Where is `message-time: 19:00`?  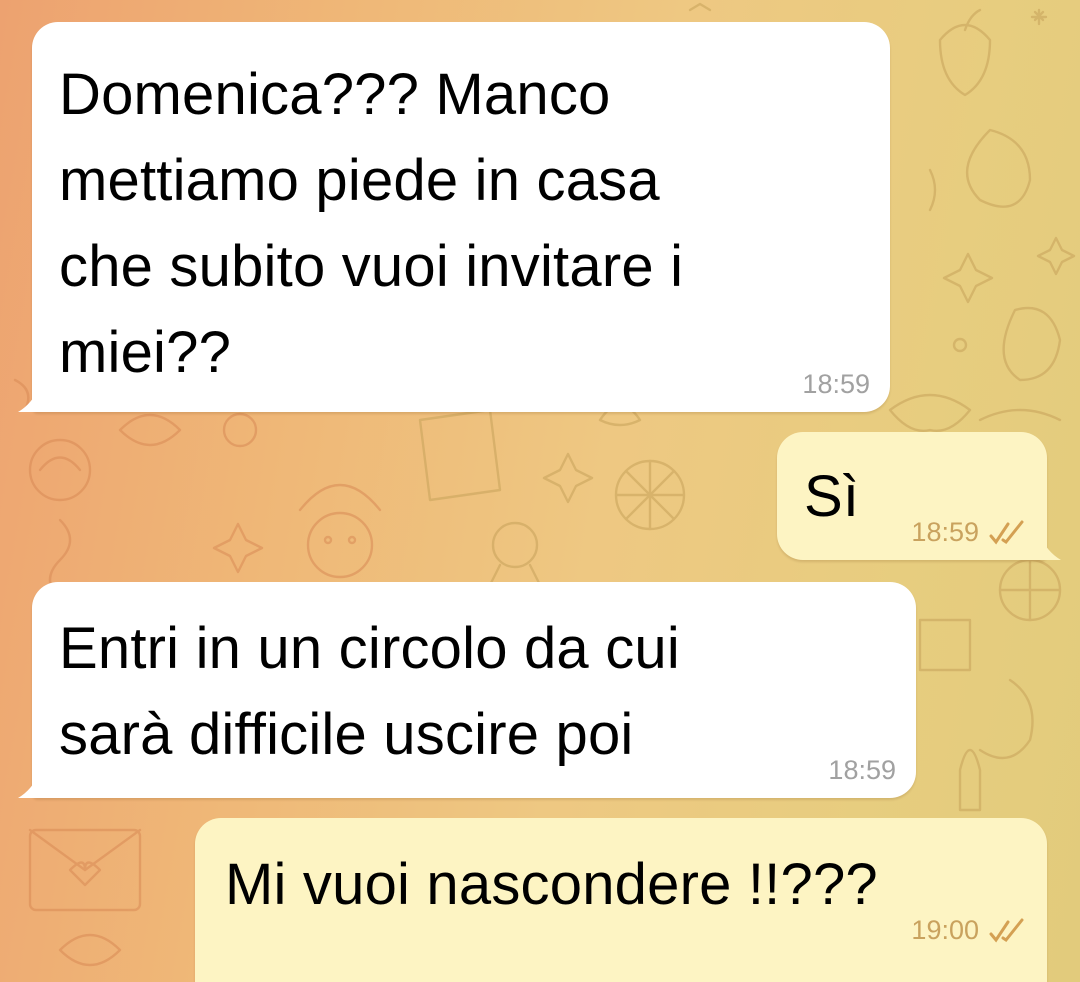 message-time: 19:00 is located at coordinates (945, 930).